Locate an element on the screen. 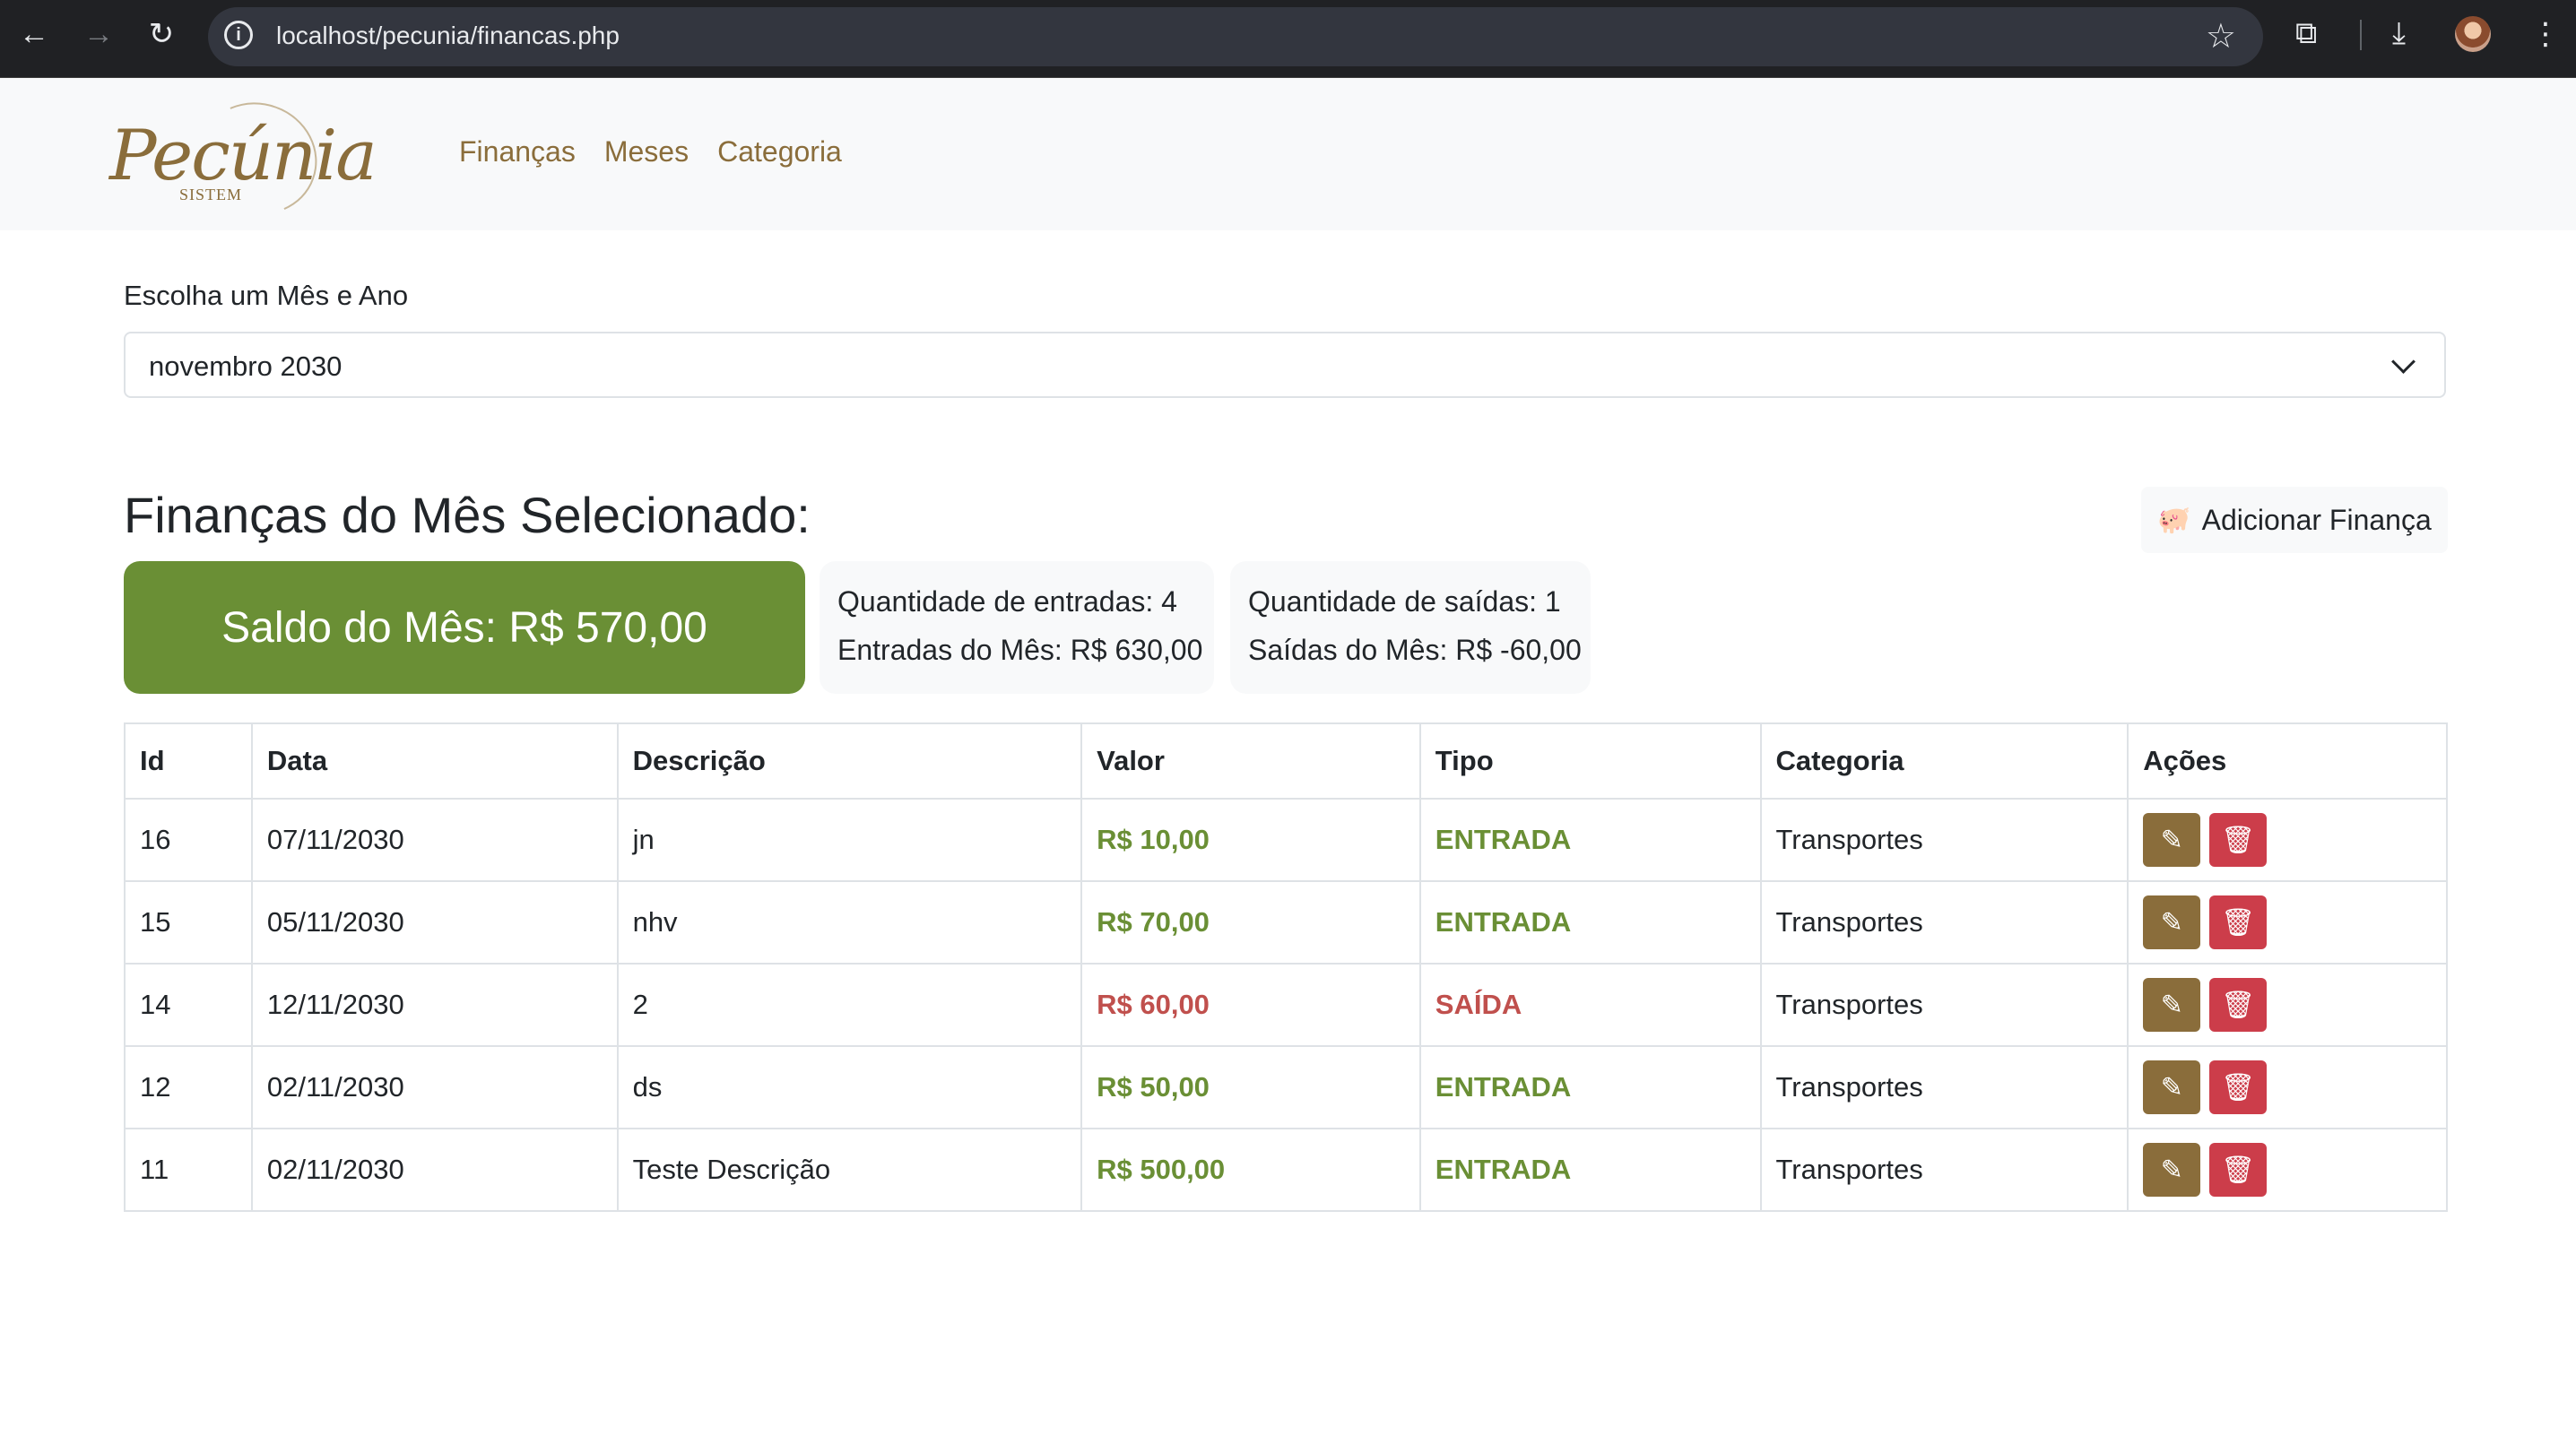 This screenshot has height=1436, width=2576. saidas-total: Saídas do Mês: R$ -60,00 is located at coordinates (1415, 650).